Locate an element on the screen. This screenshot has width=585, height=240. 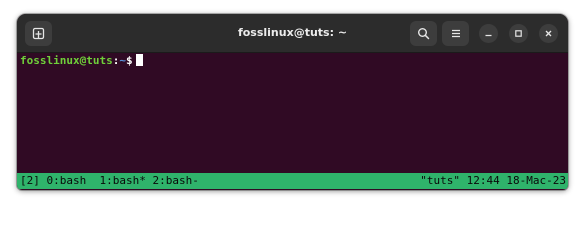
hamburger-menu-icon is located at coordinates (456, 33).